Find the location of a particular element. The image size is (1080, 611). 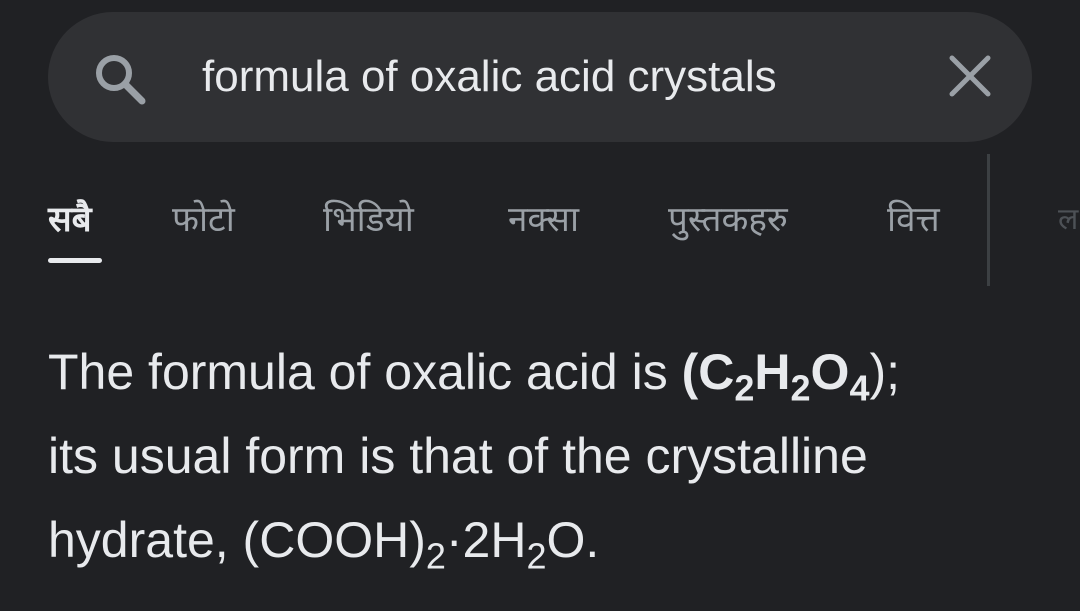

answer-text: The formula of oxalic acid is is located at coordinates (365, 372).